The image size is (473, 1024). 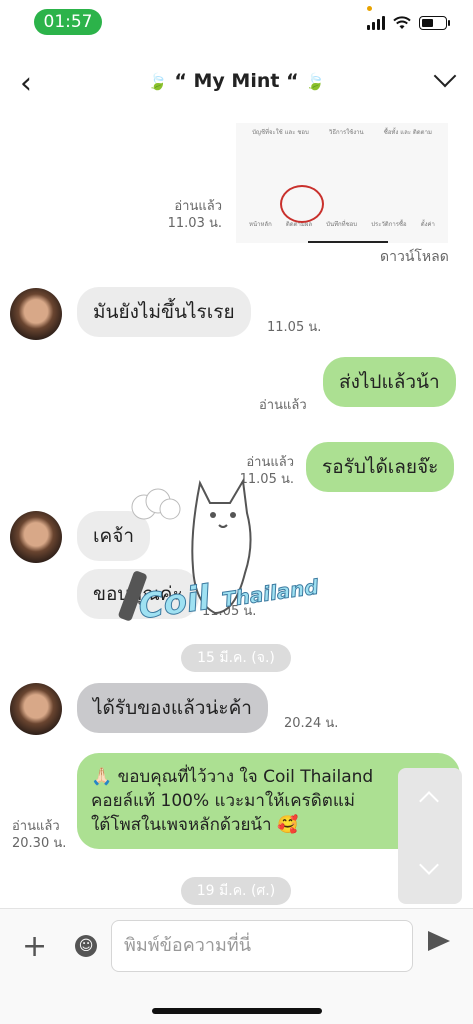 I want to click on chat-title: 🍃 “ My Mint “ 🍃, so click(x=236, y=81).